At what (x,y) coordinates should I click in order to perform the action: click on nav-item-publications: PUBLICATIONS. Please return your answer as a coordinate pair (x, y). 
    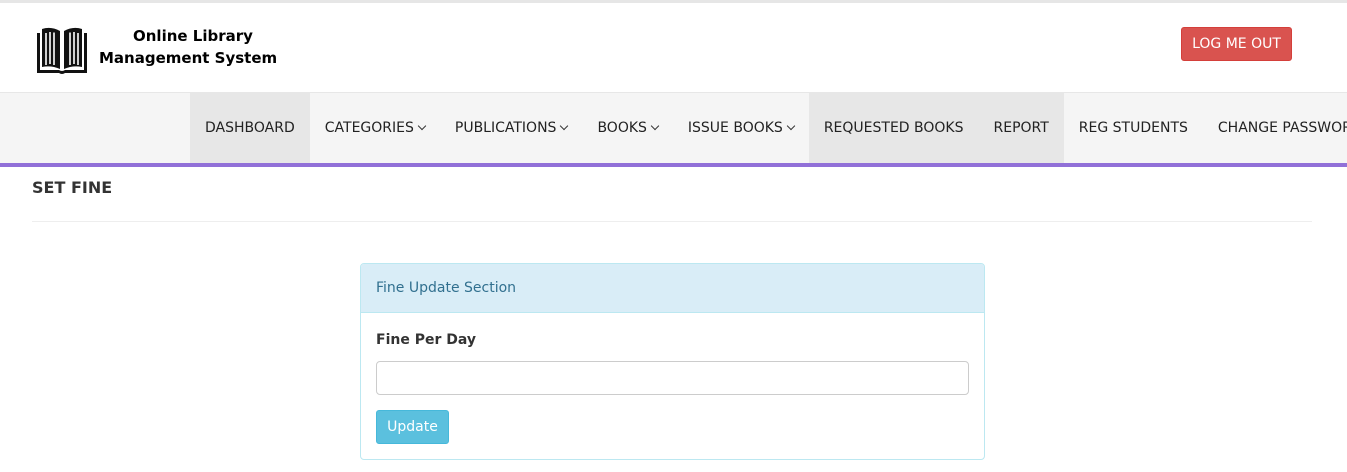
    Looking at the image, I should click on (511, 128).